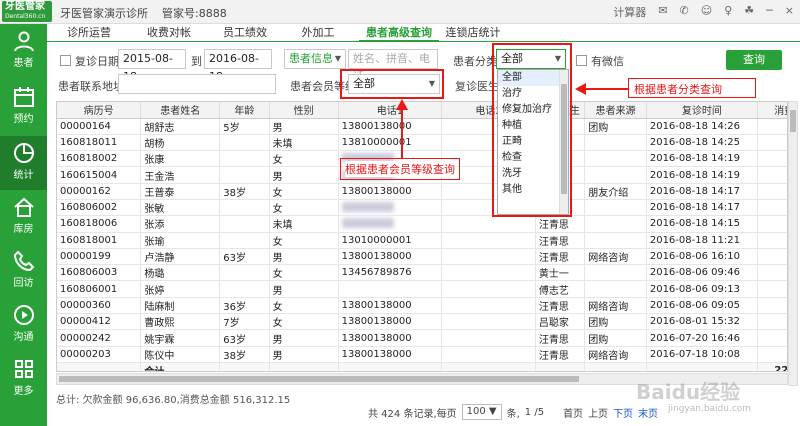 Image resolution: width=800 pixels, height=426 pixels. Describe the element at coordinates (706, 12) in the screenshot. I see `smile-icon: ☺` at that location.